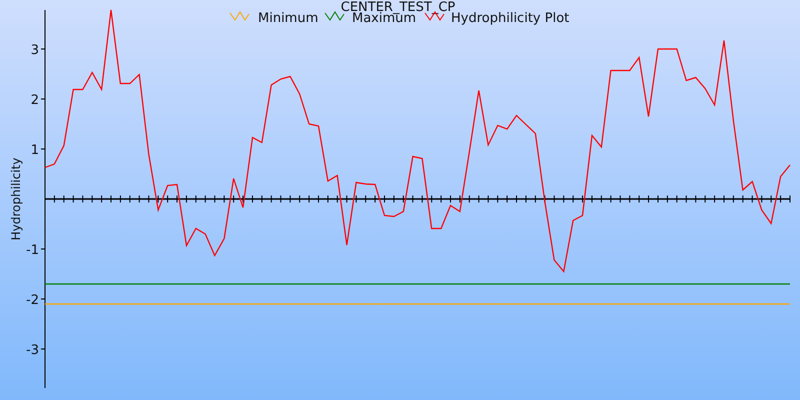  I want to click on y-tick-label: -2, so click(32, 300).